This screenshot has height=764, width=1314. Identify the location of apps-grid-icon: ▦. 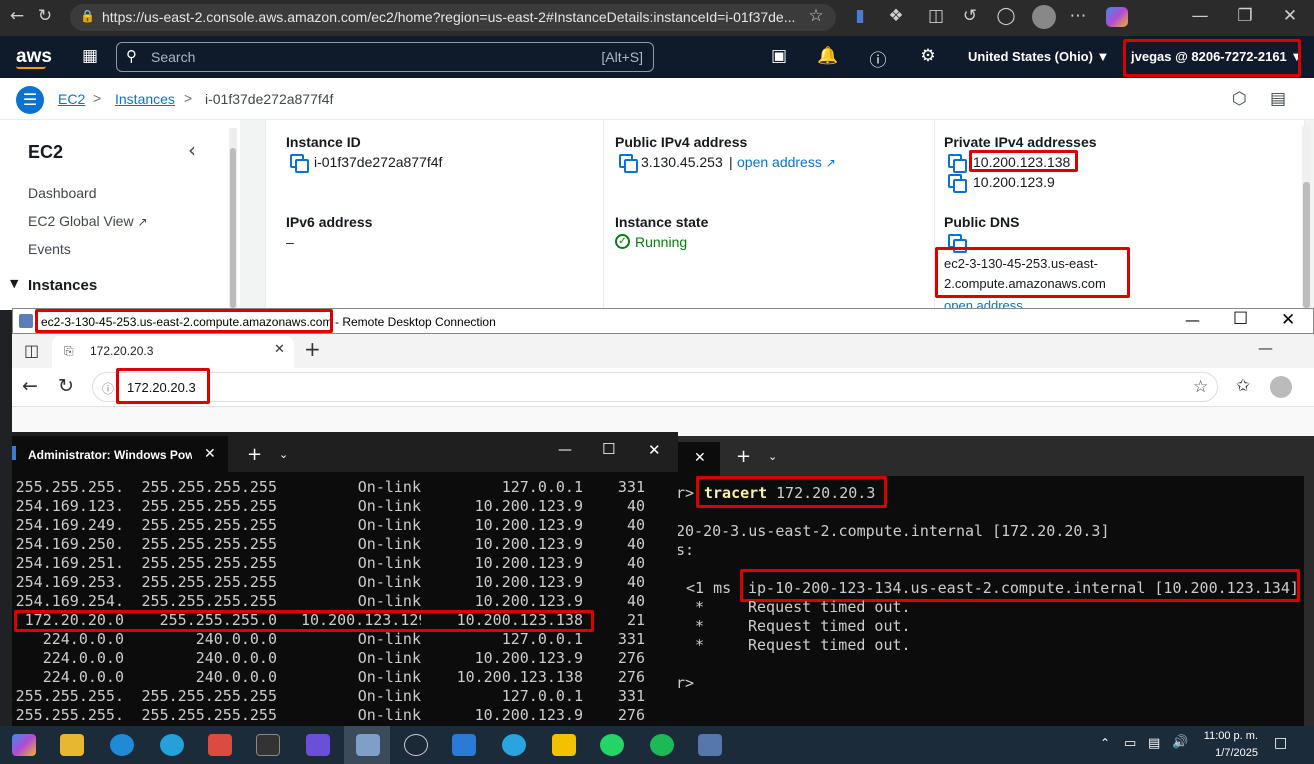
(90, 56).